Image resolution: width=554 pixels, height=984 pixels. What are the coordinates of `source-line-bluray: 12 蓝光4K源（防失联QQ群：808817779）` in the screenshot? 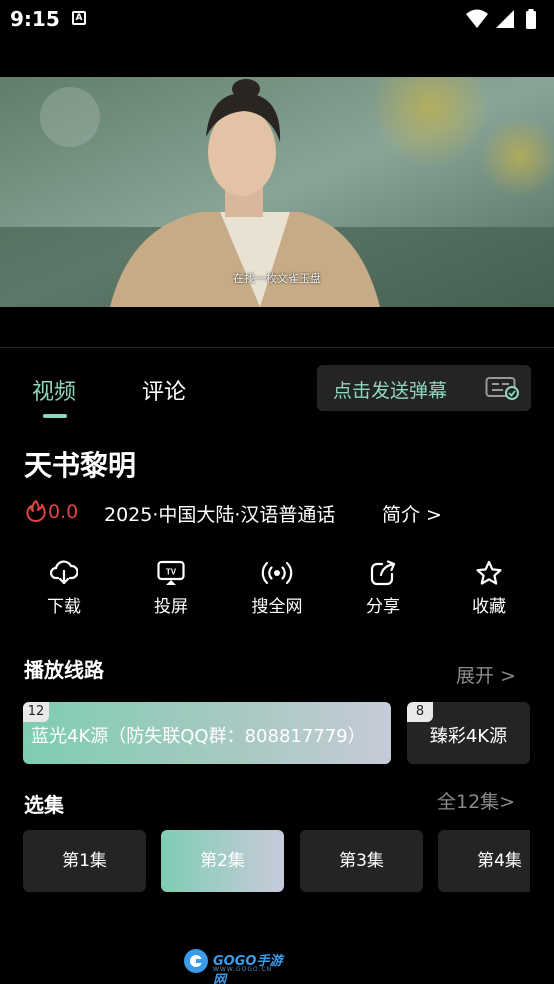 It's located at (207, 733).